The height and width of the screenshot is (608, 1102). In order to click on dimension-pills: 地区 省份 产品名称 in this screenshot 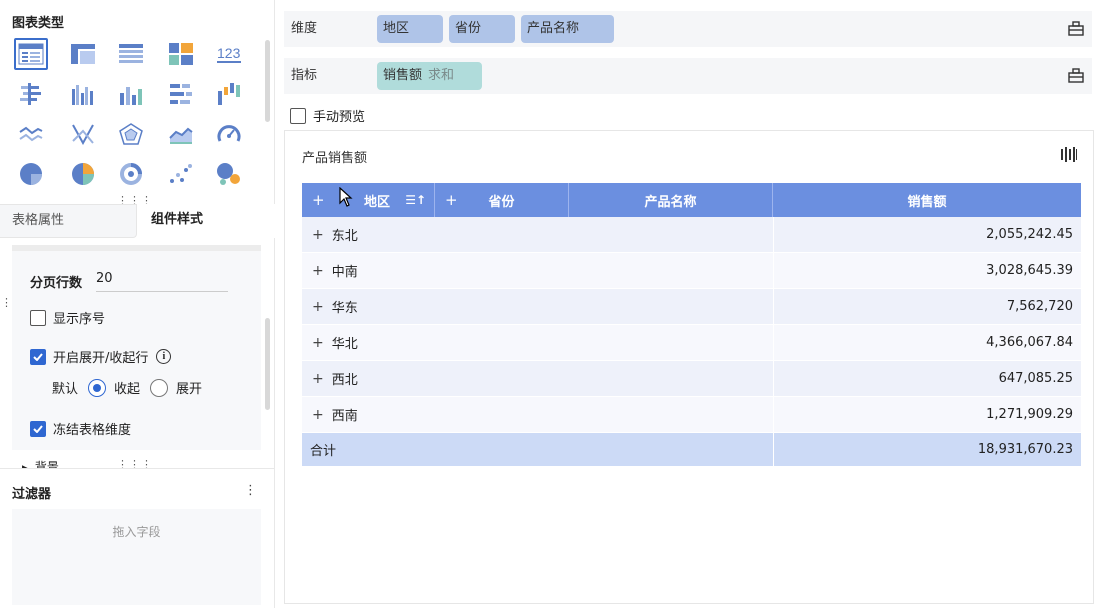, I will do `click(498, 29)`.